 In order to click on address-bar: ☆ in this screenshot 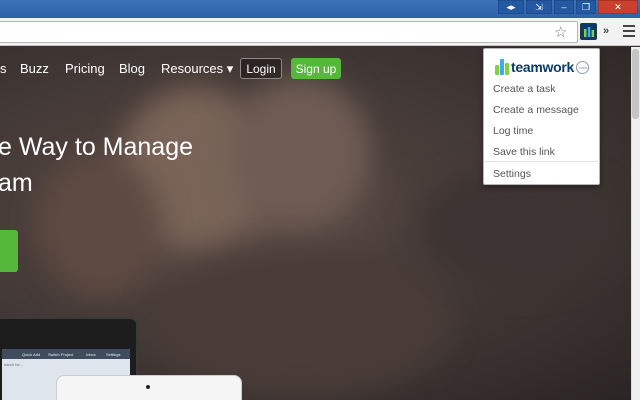, I will do `click(289, 32)`.